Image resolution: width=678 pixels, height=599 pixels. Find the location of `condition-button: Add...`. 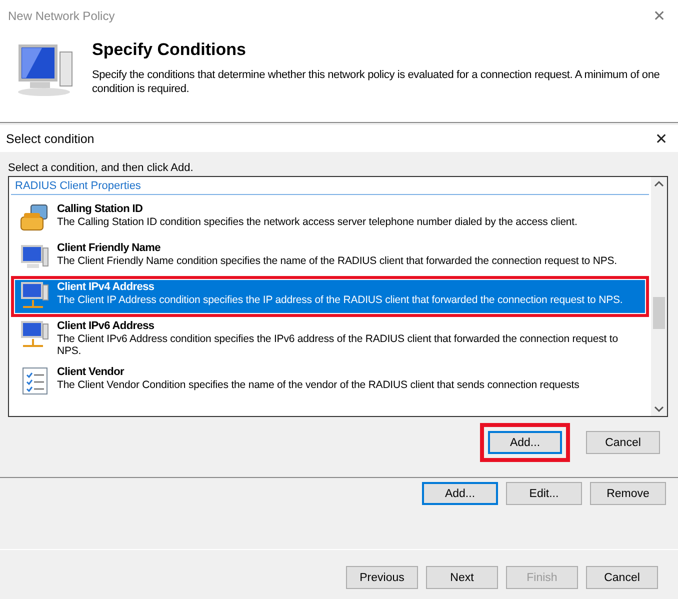

condition-button: Add... is located at coordinates (460, 493).